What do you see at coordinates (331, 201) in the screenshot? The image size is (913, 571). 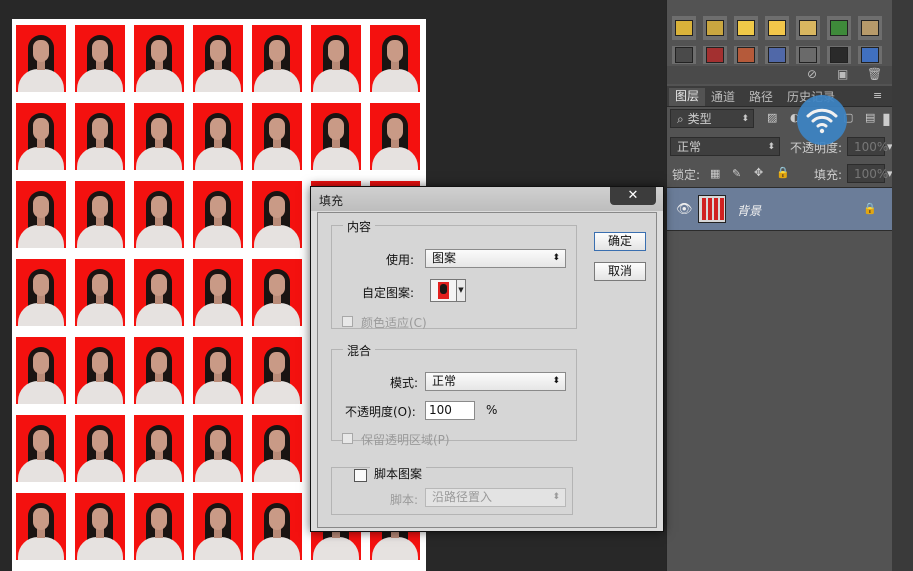 I see `dialog-title: 填充` at bounding box center [331, 201].